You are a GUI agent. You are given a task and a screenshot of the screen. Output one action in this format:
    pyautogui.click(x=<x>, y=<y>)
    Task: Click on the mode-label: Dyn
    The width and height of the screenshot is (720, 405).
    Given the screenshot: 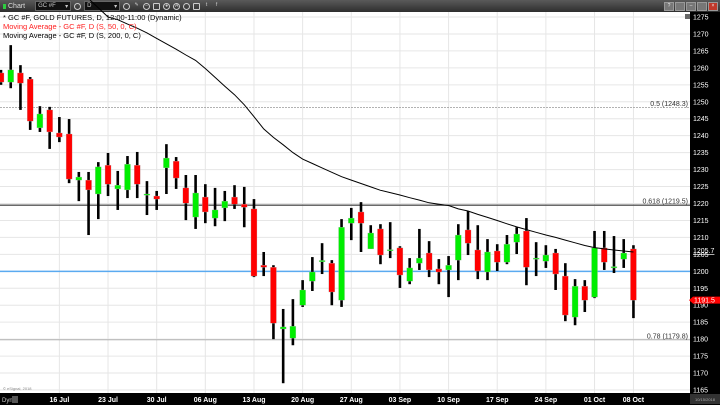 What is the action you would take?
    pyautogui.click(x=7, y=401)
    